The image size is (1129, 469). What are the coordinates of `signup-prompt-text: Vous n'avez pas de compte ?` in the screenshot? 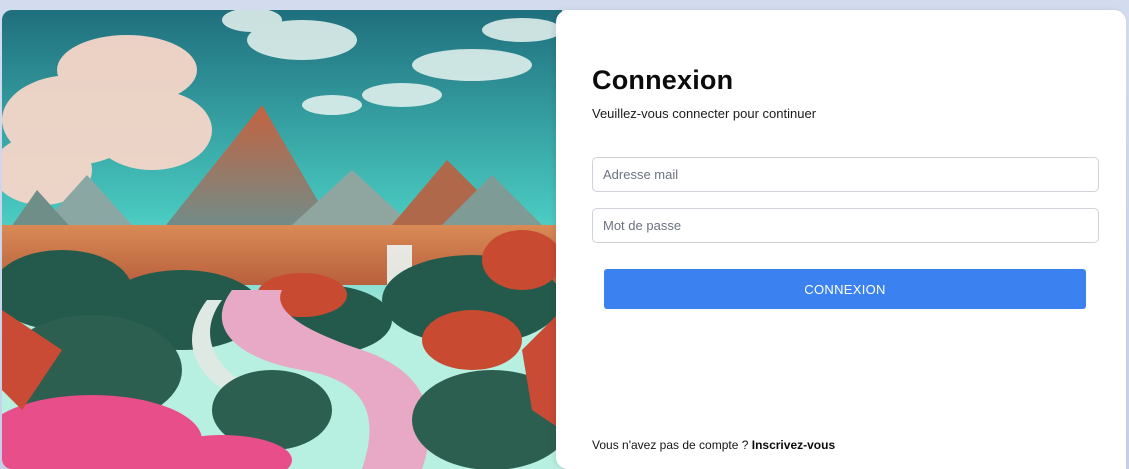 It's located at (670, 445).